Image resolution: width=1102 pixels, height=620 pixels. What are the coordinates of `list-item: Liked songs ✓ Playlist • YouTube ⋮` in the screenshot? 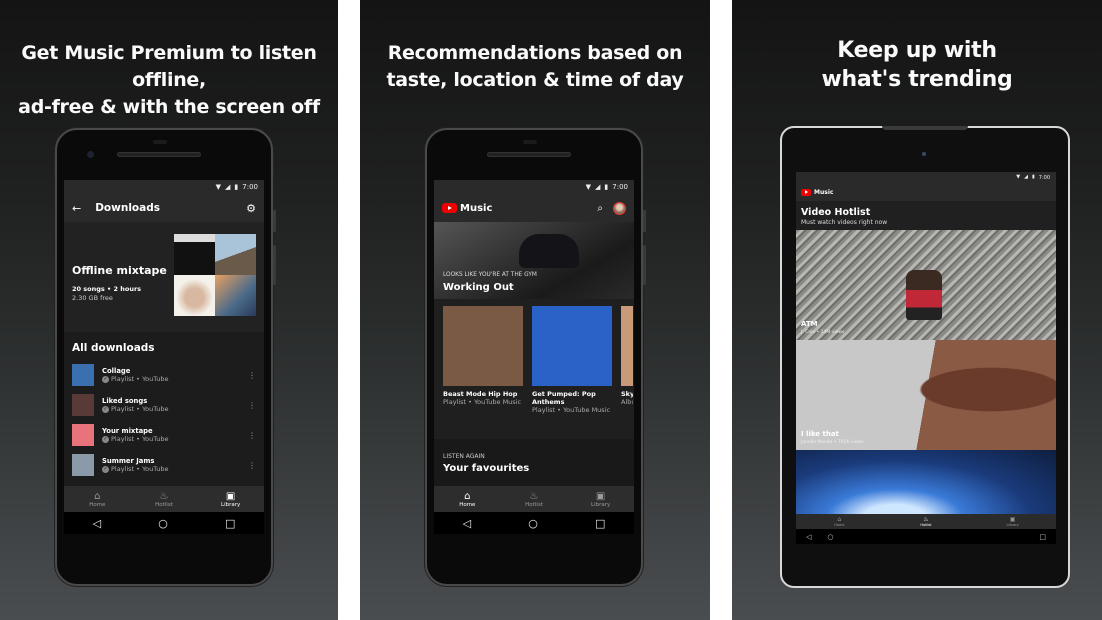 It's located at (164, 405).